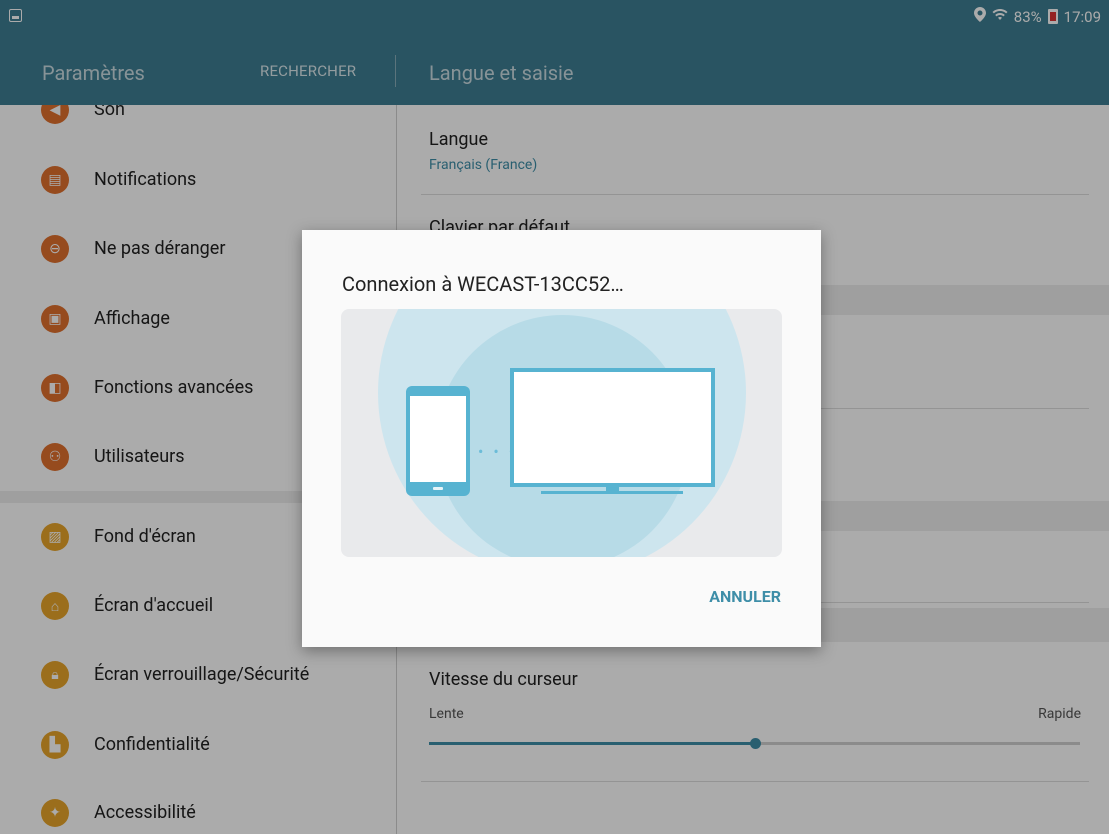 The image size is (1109, 834). I want to click on phone-screen, so click(438, 439).